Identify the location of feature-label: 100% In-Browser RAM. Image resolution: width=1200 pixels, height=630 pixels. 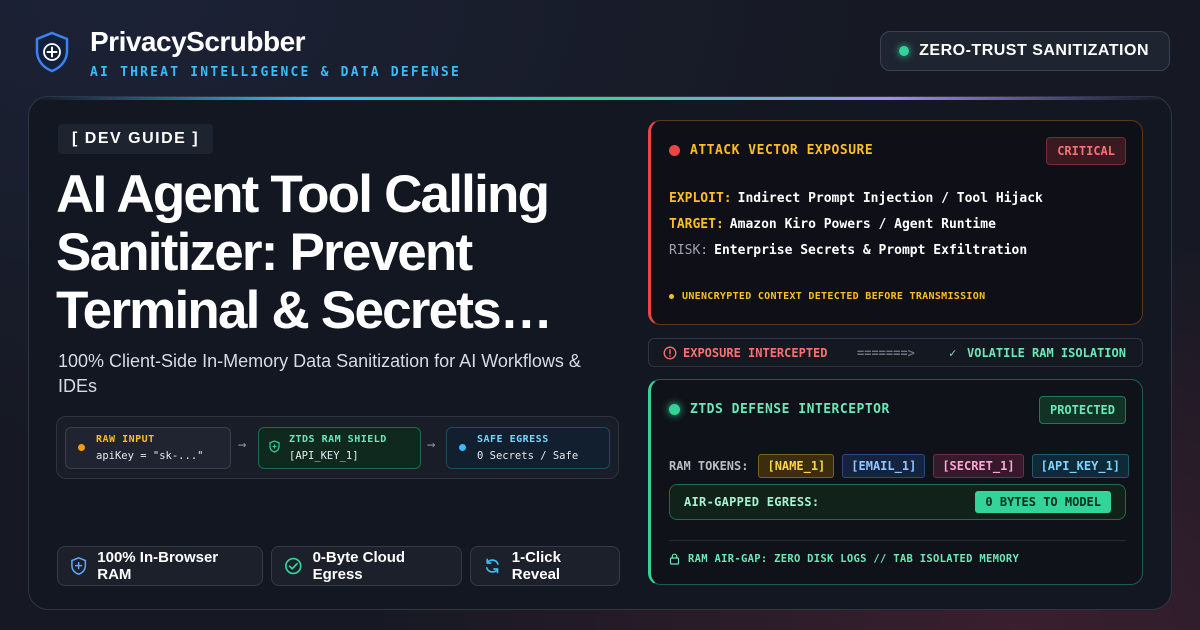
(158, 566).